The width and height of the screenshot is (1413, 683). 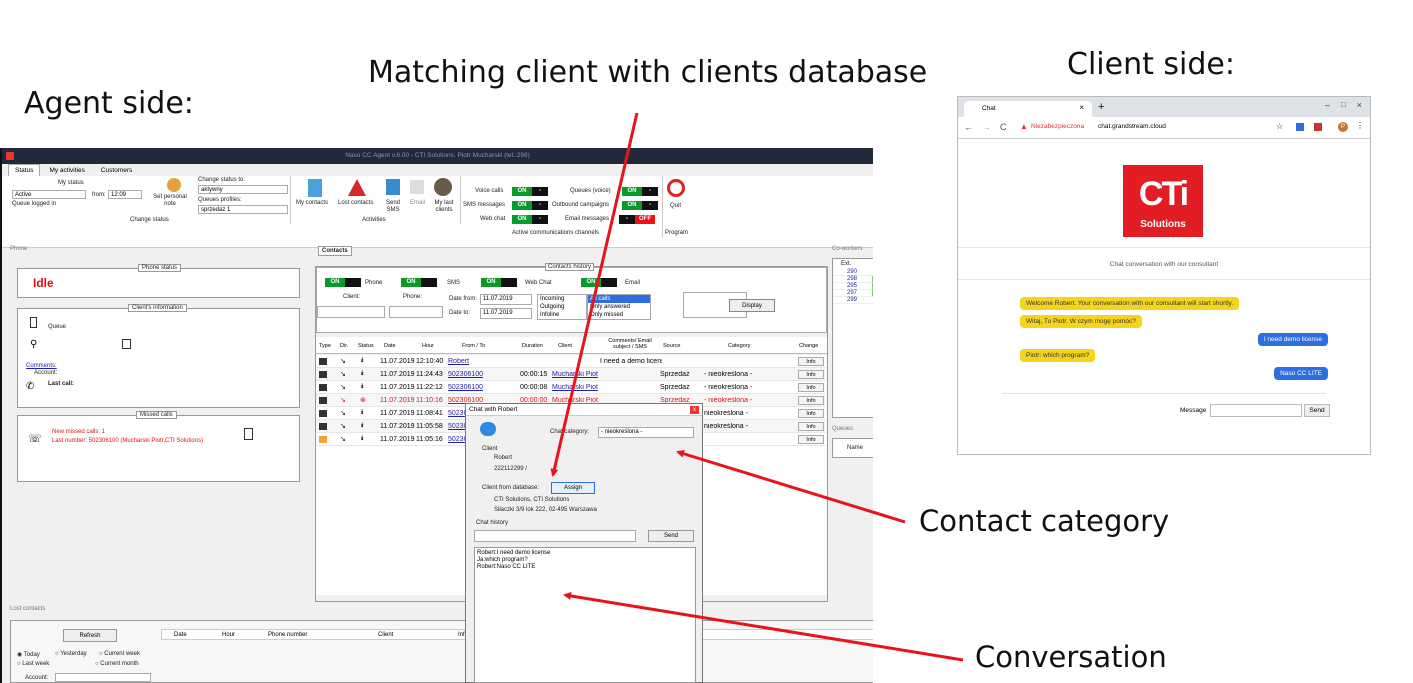 I want to click on sms-toggle: ON -, so click(x=530, y=205).